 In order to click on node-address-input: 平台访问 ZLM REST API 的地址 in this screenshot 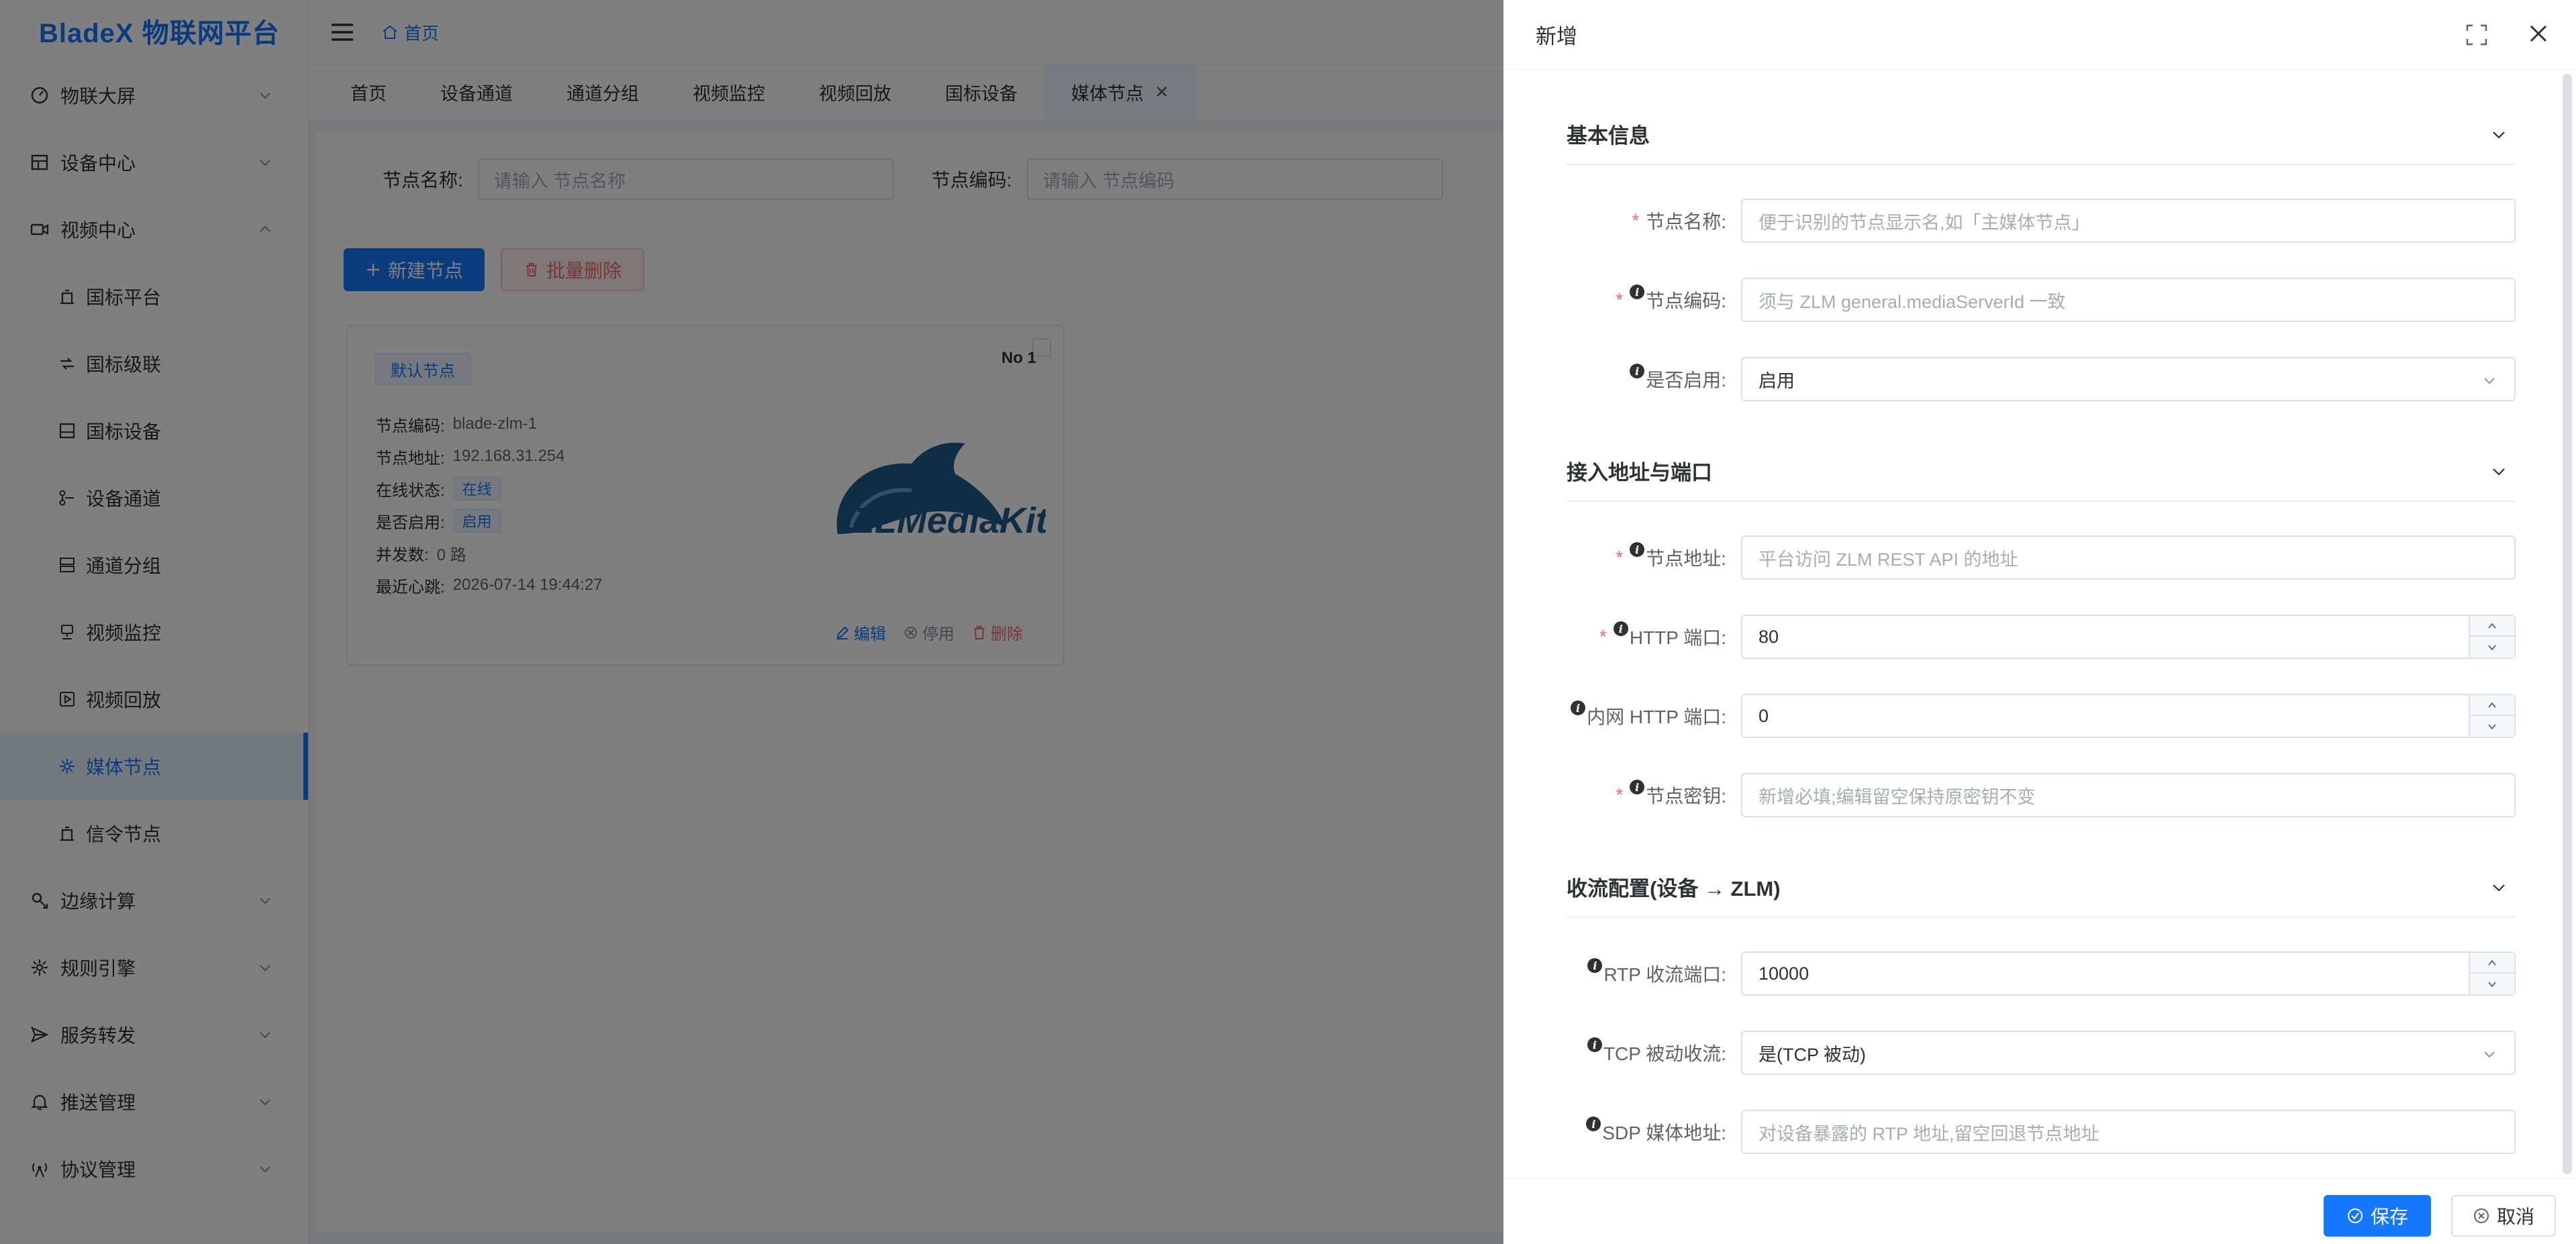, I will do `click(2128, 557)`.